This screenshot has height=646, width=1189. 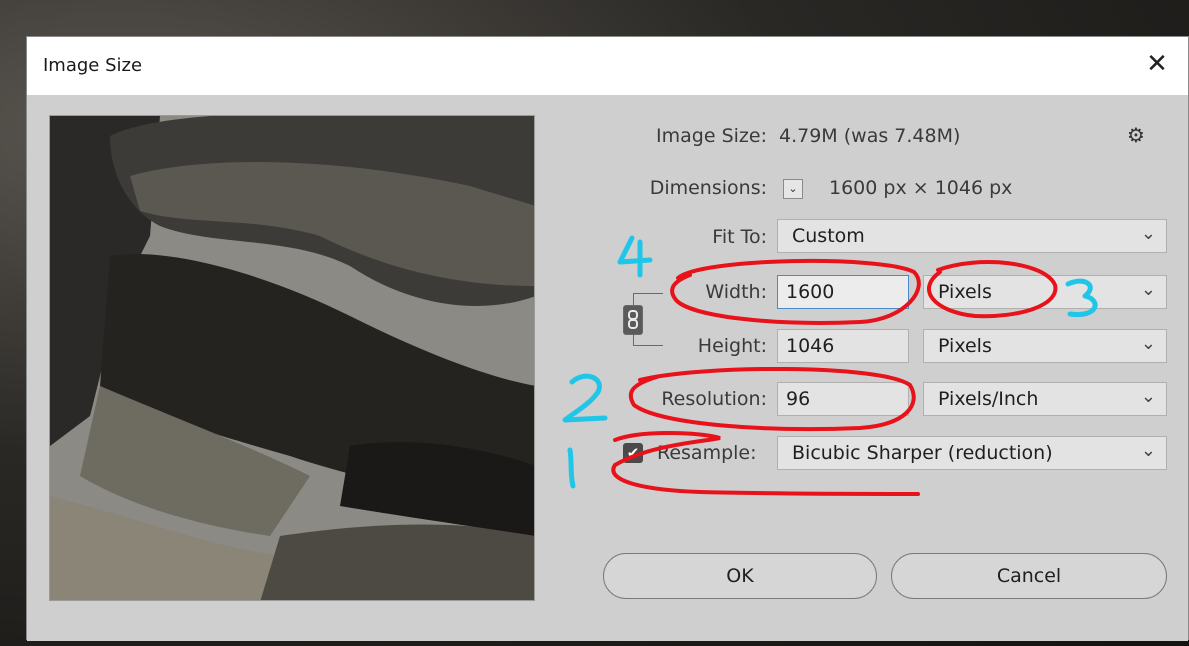 I want to click on cancel-button: Cancel, so click(x=1029, y=576).